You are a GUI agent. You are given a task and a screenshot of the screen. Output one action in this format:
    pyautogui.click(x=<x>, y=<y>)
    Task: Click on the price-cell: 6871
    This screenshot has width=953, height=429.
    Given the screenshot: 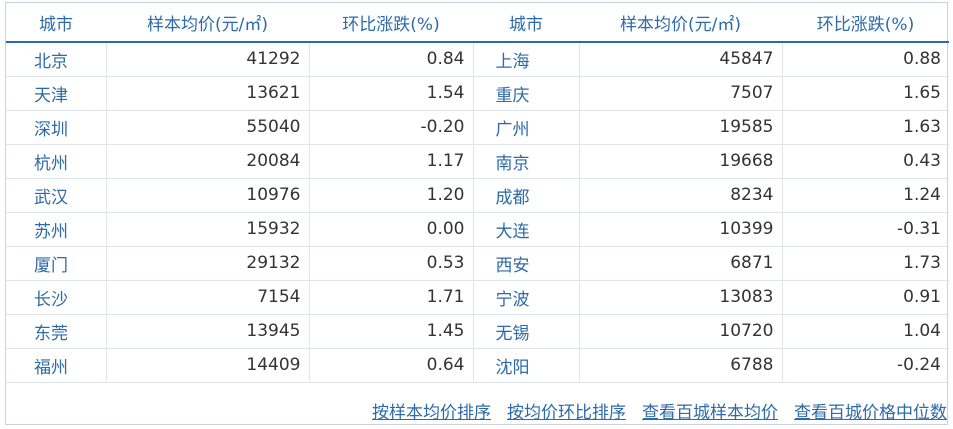 What is the action you would take?
    pyautogui.click(x=681, y=263)
    